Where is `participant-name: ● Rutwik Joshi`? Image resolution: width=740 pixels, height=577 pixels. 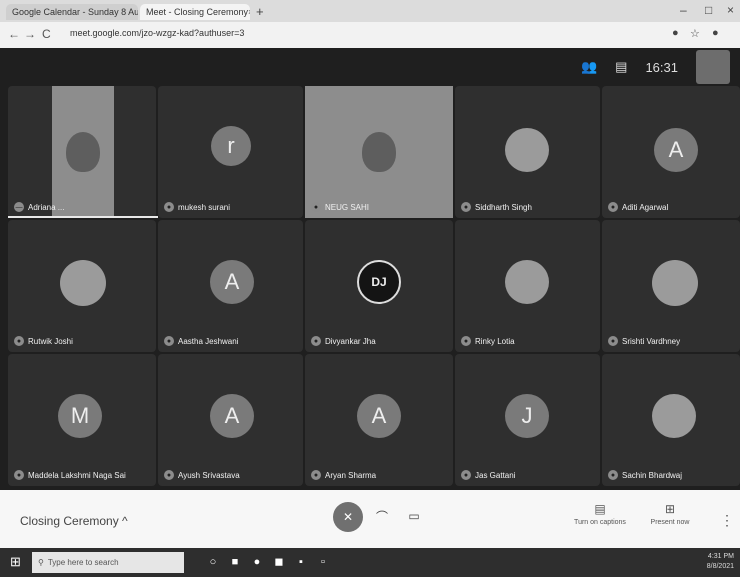
participant-name: ● Rutwik Joshi is located at coordinates (43, 341).